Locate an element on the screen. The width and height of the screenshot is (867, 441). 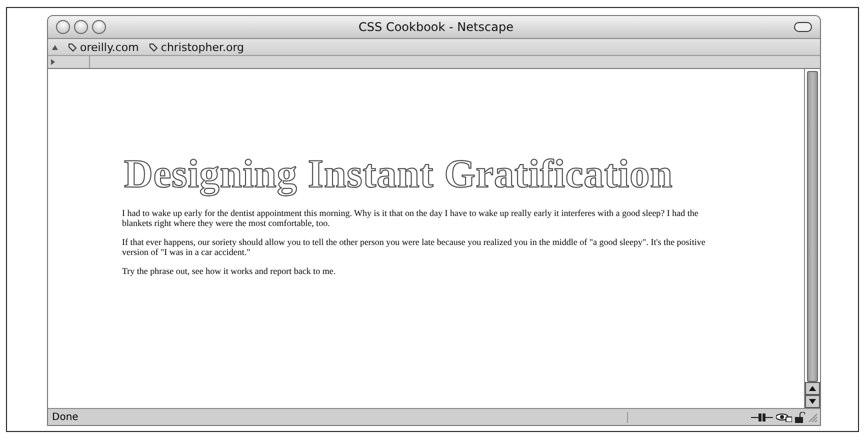
bookmark-link: oreilly.com is located at coordinates (103, 47).